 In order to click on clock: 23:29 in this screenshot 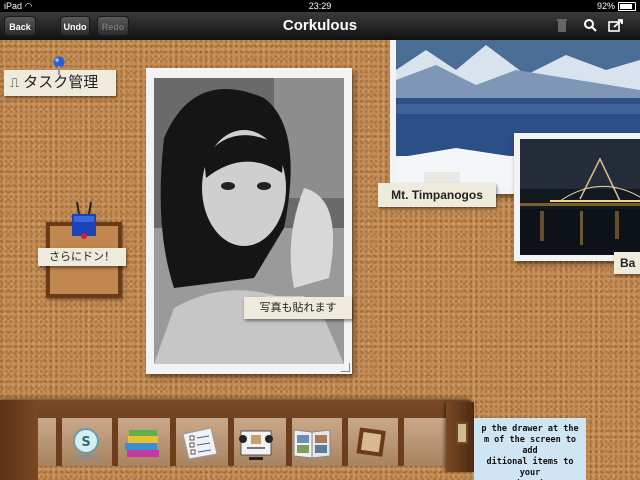, I will do `click(320, 6)`.